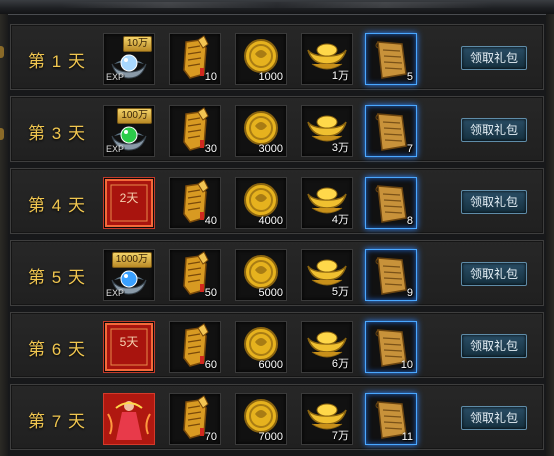  Describe the element at coordinates (406, 365) in the screenshot. I see `book-quantity: 10` at that location.